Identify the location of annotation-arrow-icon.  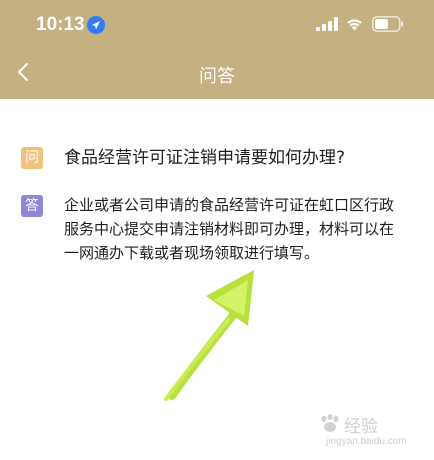
(209, 335).